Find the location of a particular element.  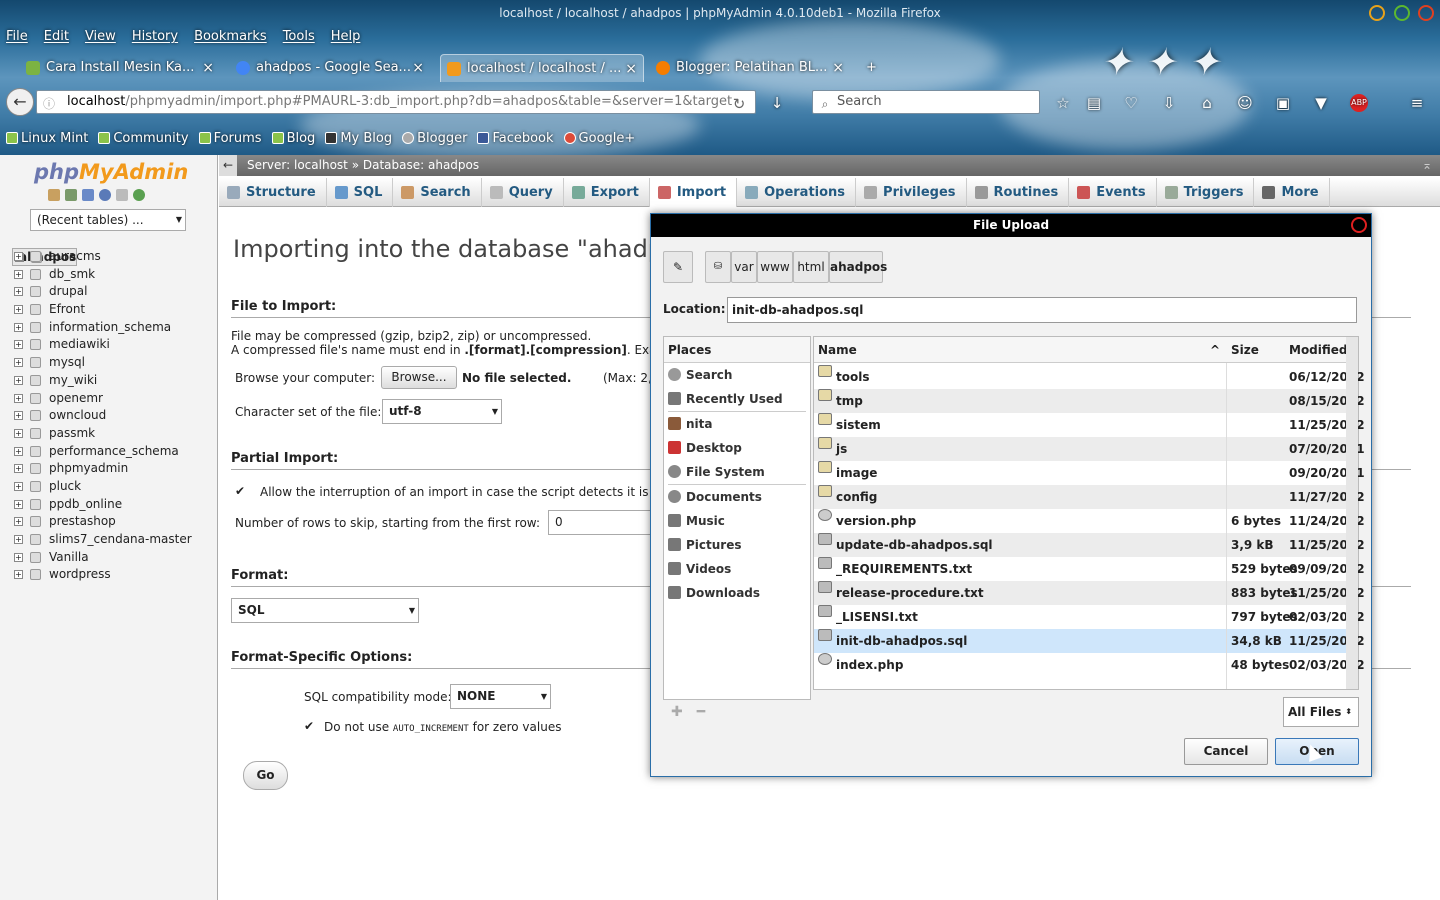

column-modified: Modified is located at coordinates (1318, 350).